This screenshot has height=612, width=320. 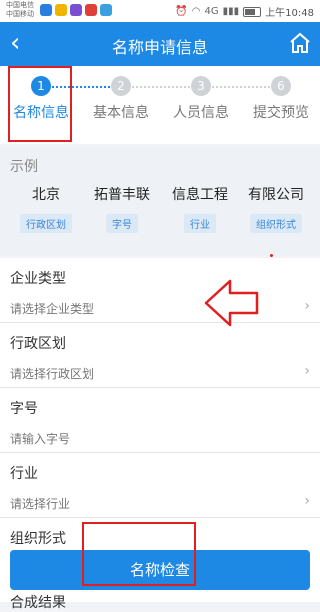 I want to click on annotation-arrow-icon, so click(x=231, y=303).